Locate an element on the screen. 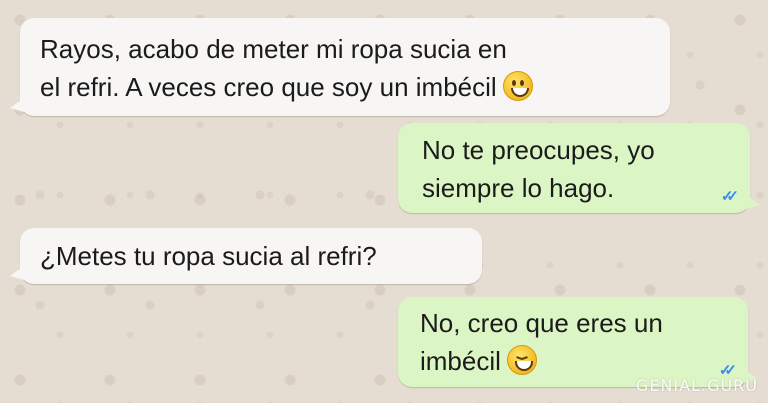 The height and width of the screenshot is (403, 768). squinting-laughing-face-icon is located at coordinates (521, 360).